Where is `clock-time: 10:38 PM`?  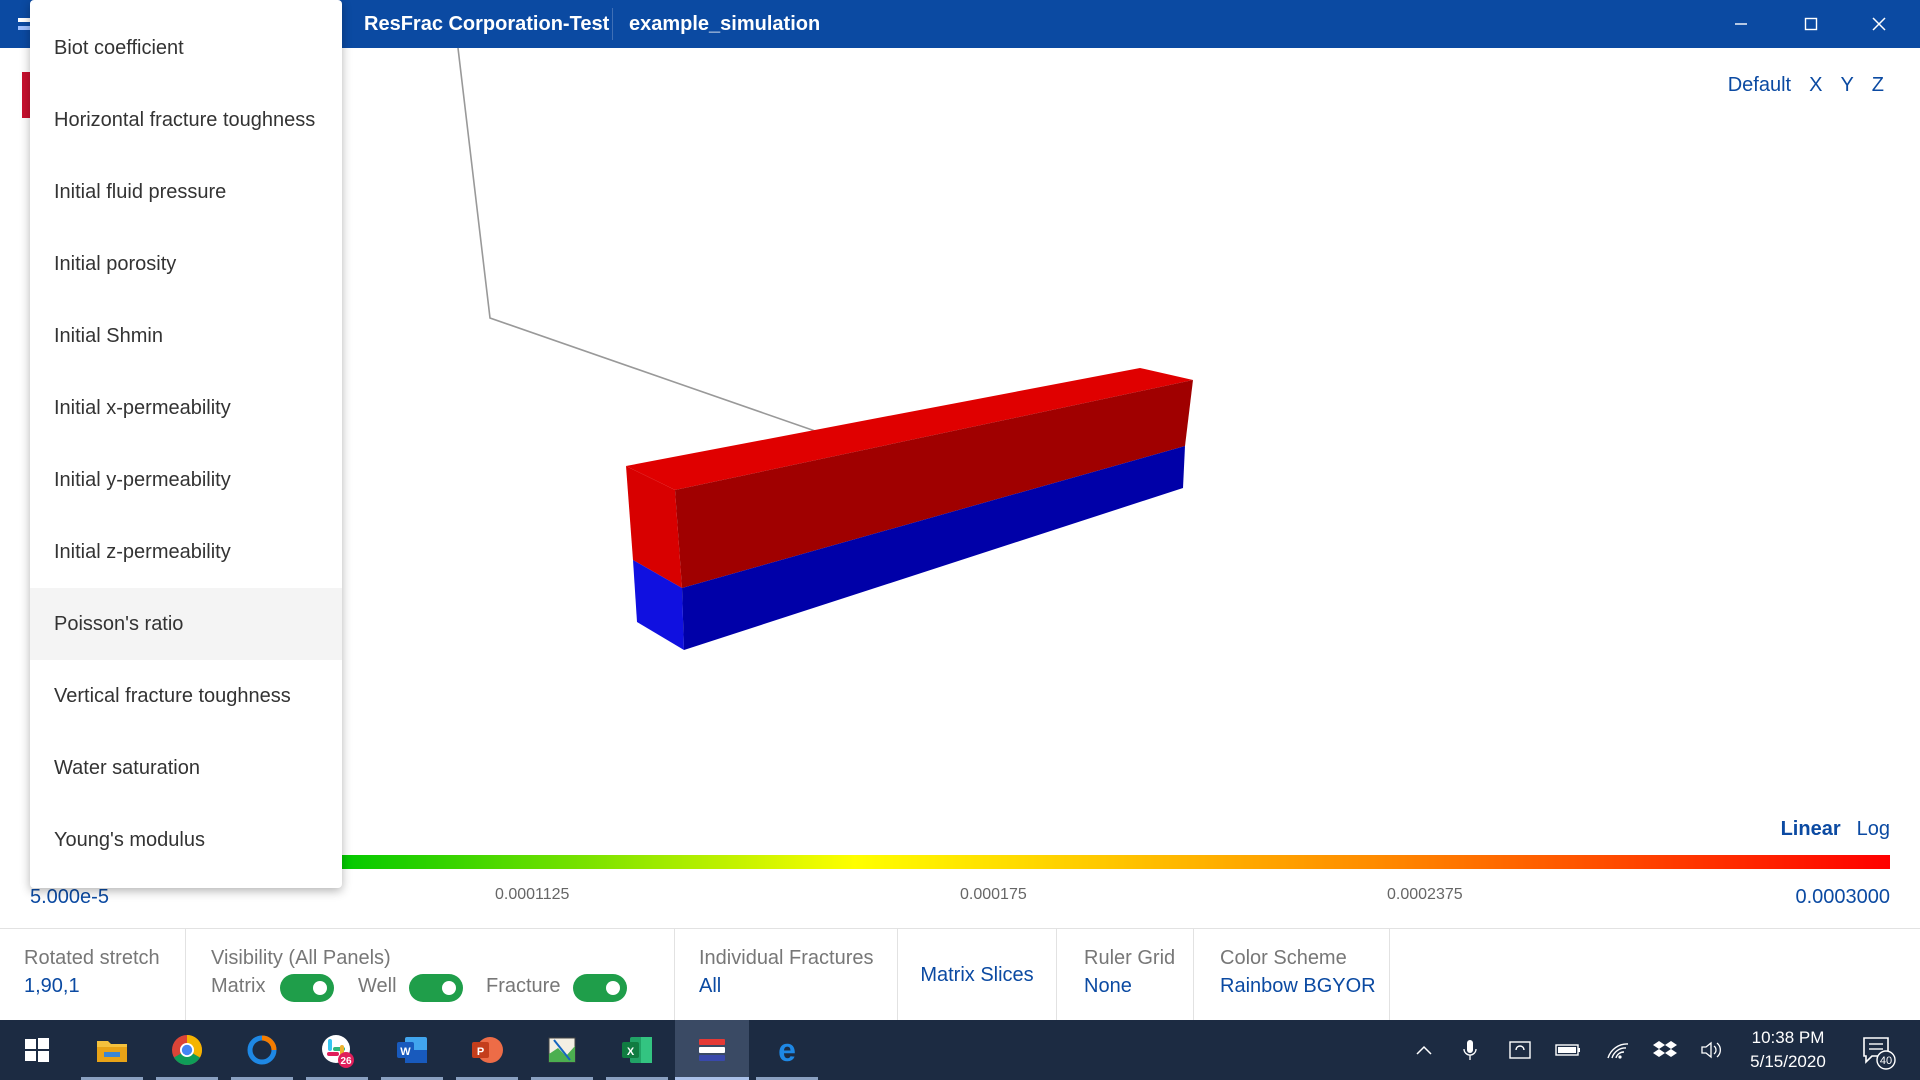 clock-time: 10:38 PM is located at coordinates (1788, 1037).